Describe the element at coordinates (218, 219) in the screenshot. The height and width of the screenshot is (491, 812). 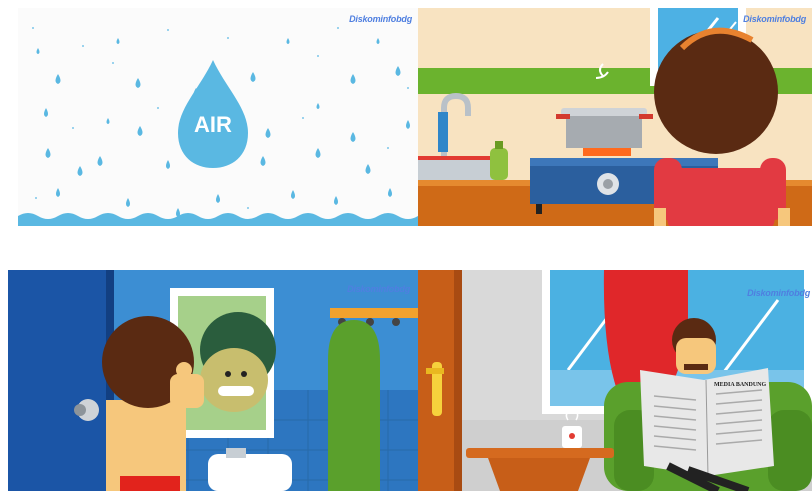
I see `water-wave` at that location.